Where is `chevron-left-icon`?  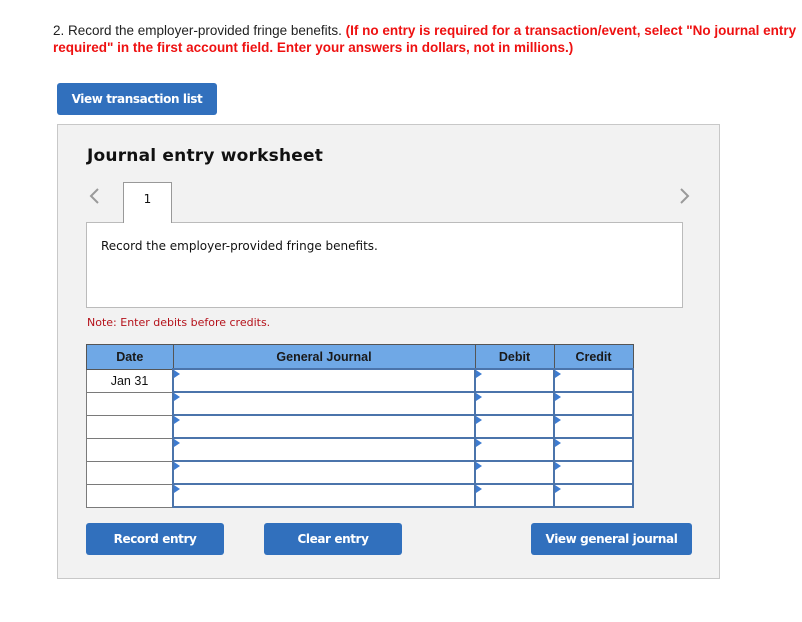
chevron-left-icon is located at coordinates (95, 196).